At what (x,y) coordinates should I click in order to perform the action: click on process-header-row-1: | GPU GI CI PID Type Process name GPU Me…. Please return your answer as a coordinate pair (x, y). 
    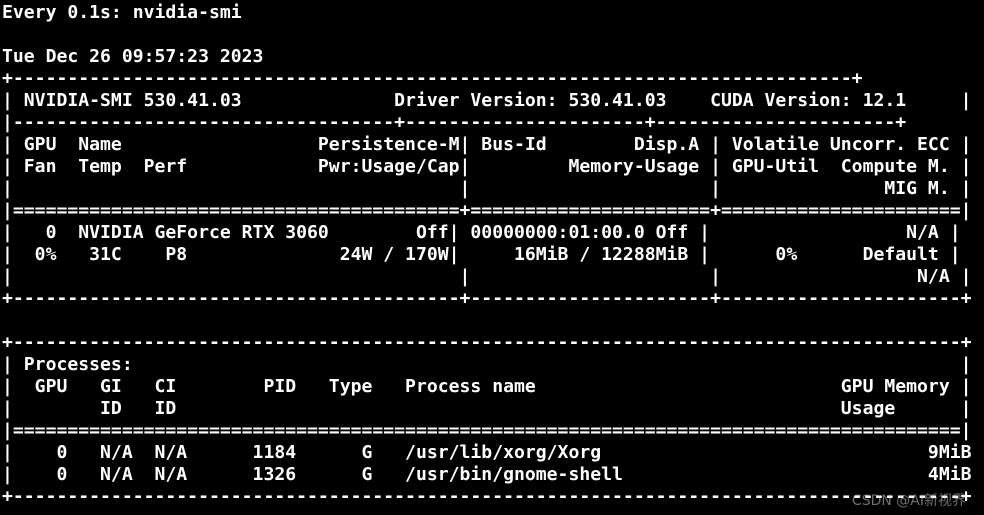
    Looking at the image, I should click on (487, 386).